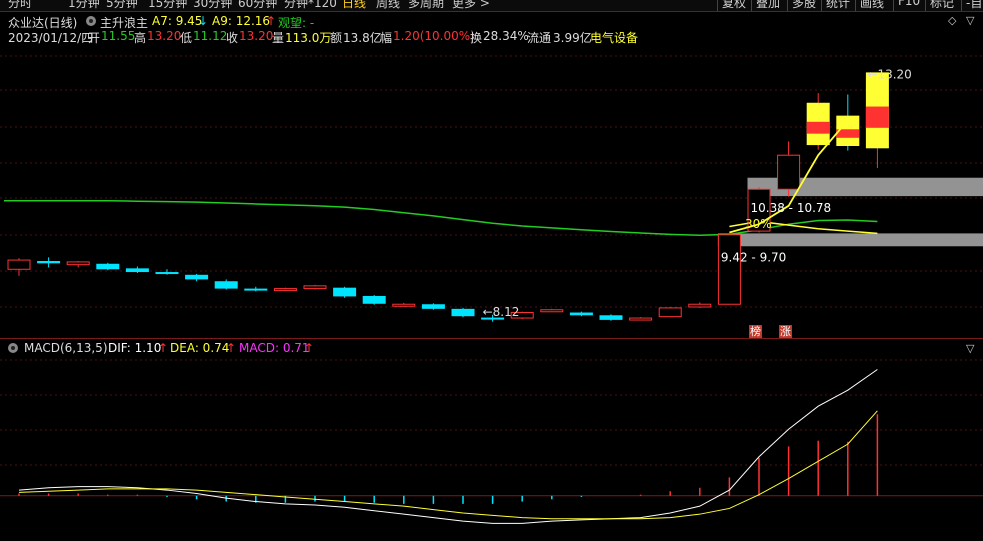  What do you see at coordinates (66, 348) in the screenshot?
I see `macd-name: MACD(6,13,5)` at bounding box center [66, 348].